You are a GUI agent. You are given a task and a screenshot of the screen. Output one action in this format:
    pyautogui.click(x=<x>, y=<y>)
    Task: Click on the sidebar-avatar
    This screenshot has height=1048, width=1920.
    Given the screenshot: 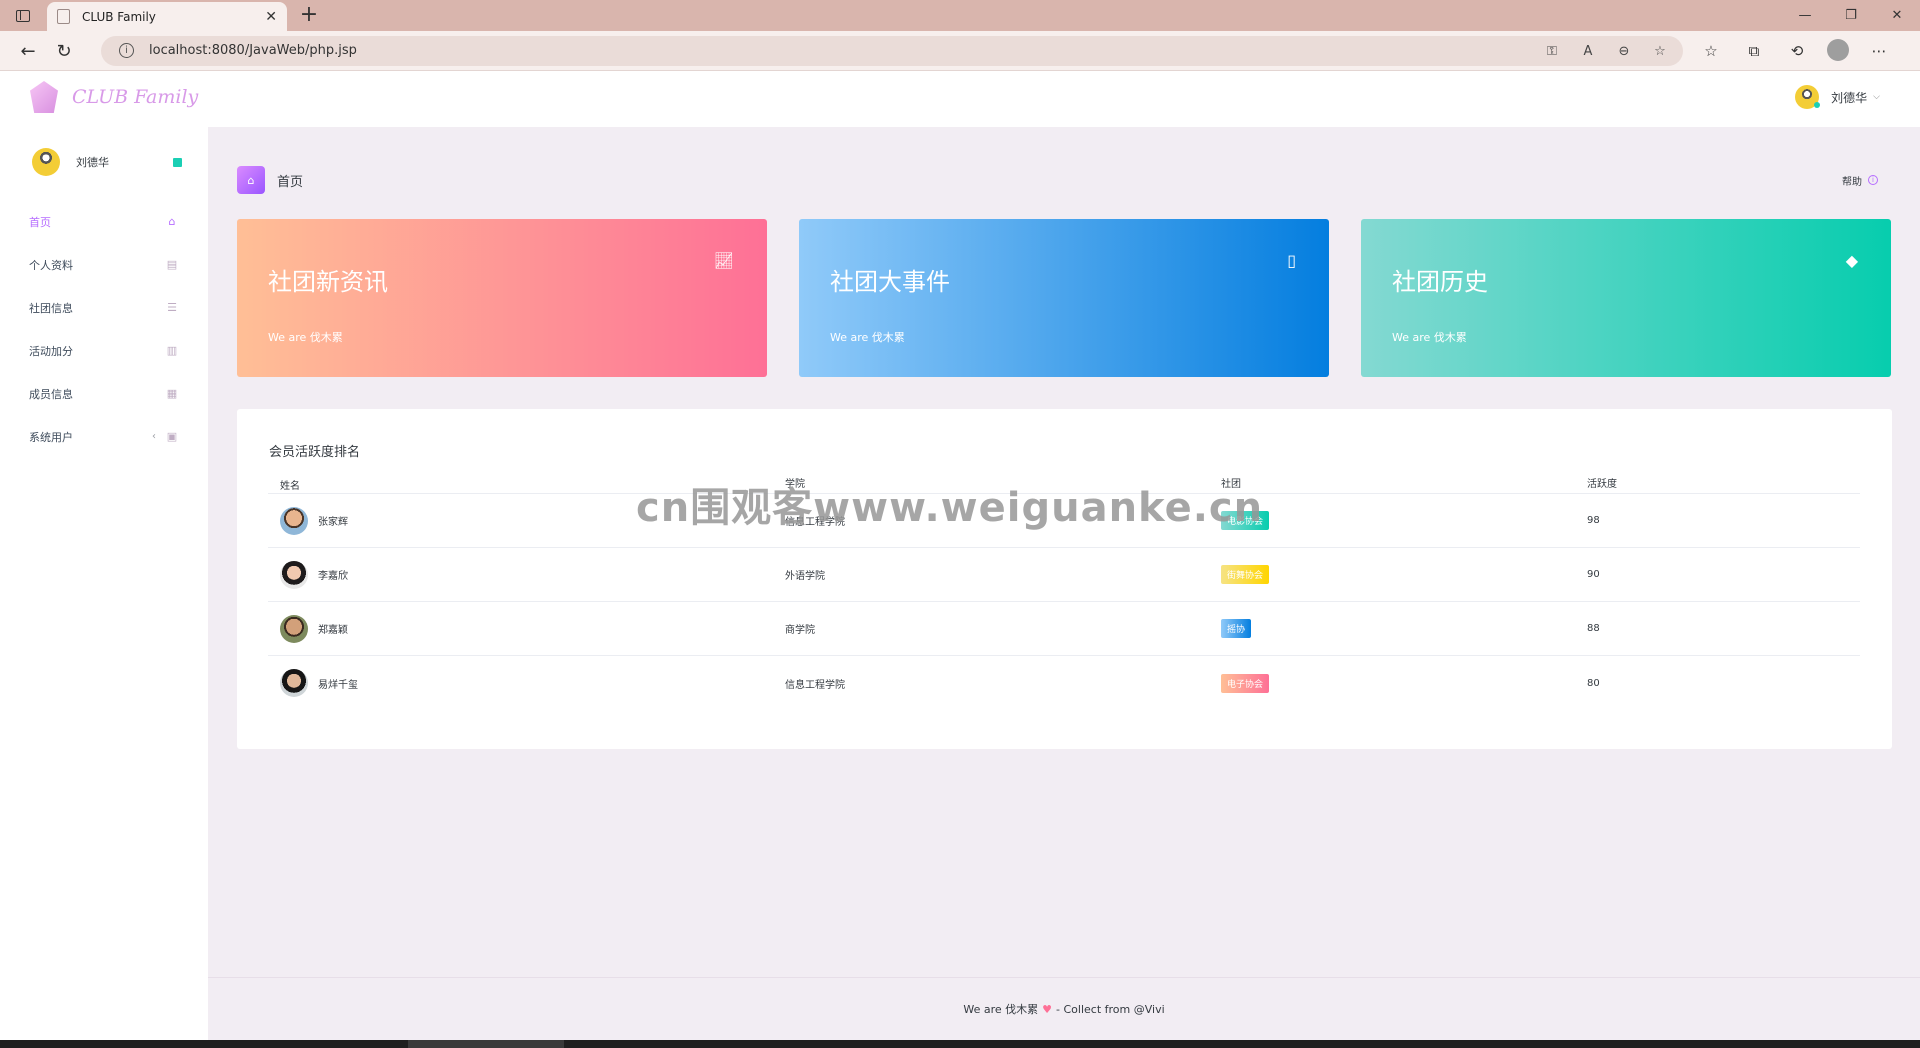 What is the action you would take?
    pyautogui.click(x=46, y=162)
    